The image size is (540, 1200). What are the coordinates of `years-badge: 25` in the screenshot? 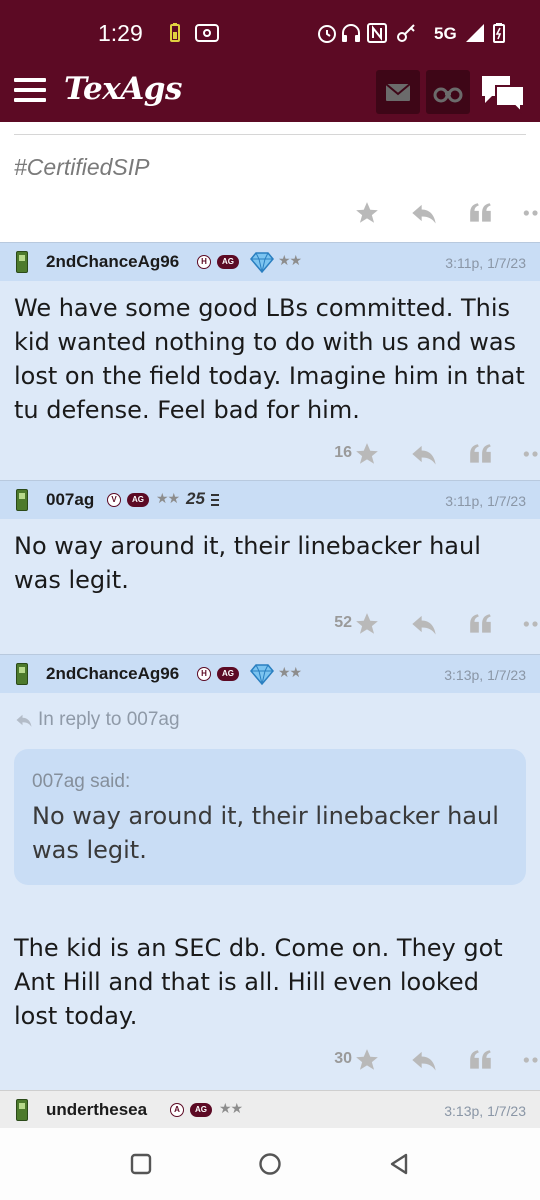 It's located at (195, 498).